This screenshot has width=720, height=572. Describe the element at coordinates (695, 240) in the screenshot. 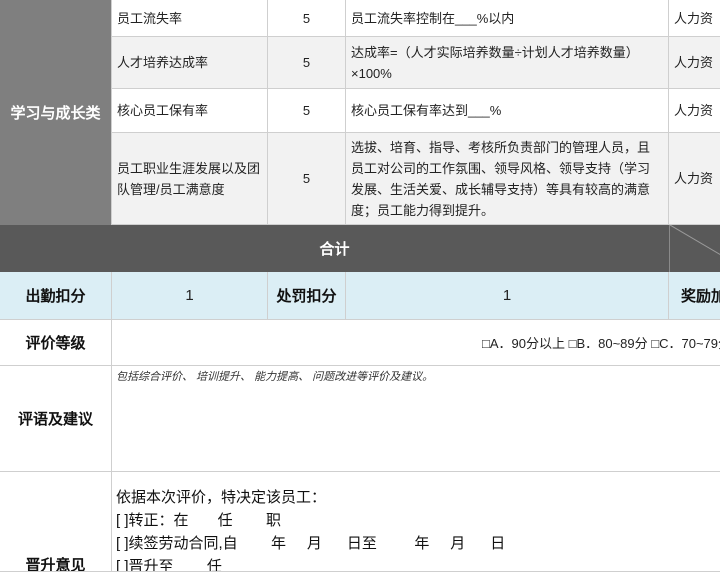

I see `diagonal-line` at that location.